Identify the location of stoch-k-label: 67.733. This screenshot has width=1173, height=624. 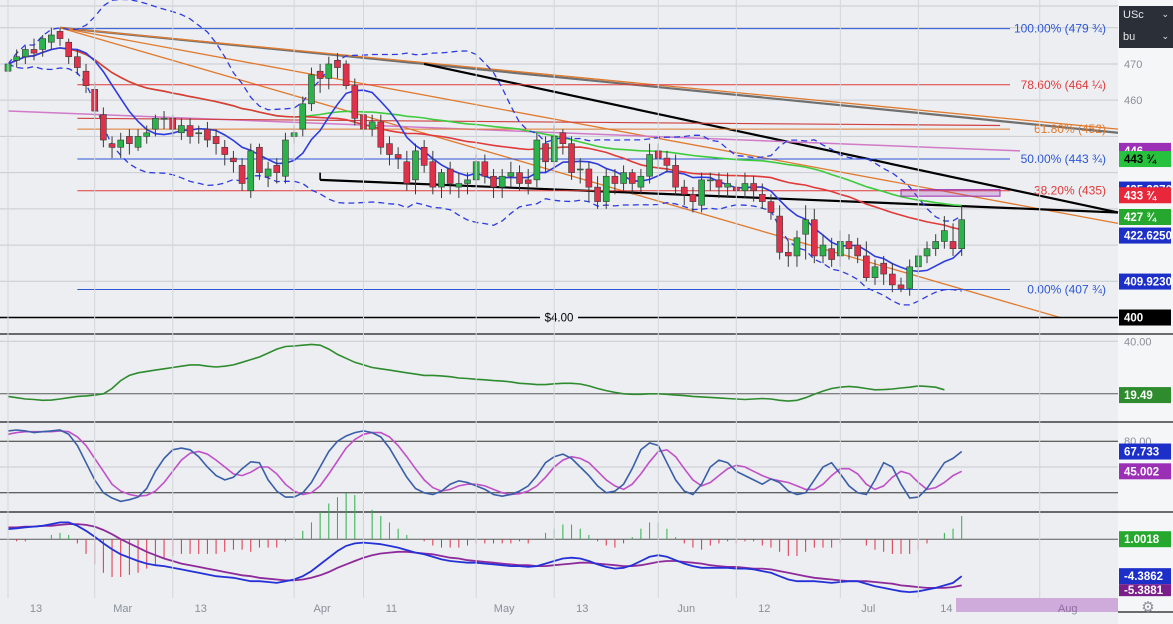
(1141, 453).